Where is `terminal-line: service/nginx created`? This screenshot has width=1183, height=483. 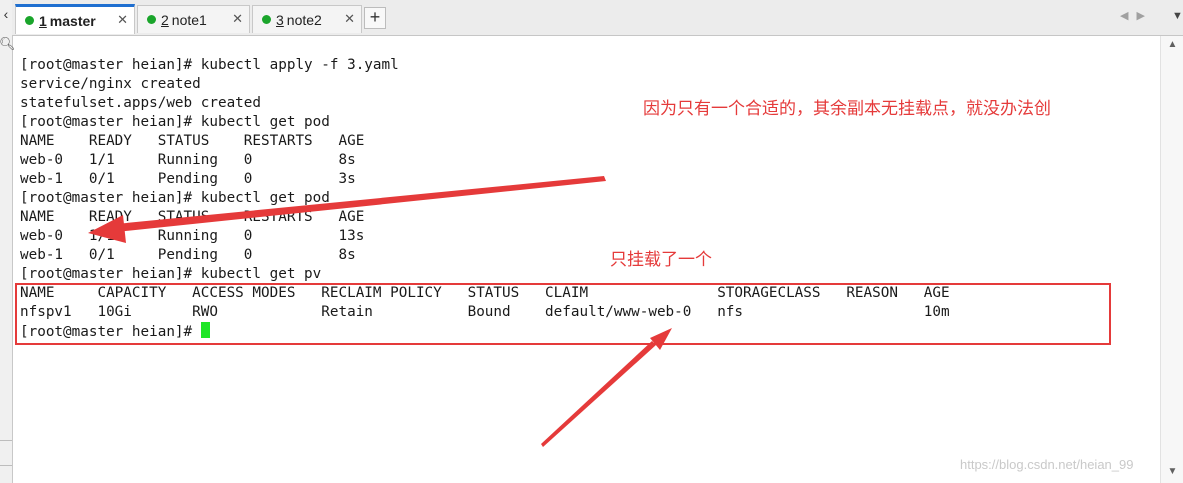 terminal-line: service/nginx created is located at coordinates (110, 84).